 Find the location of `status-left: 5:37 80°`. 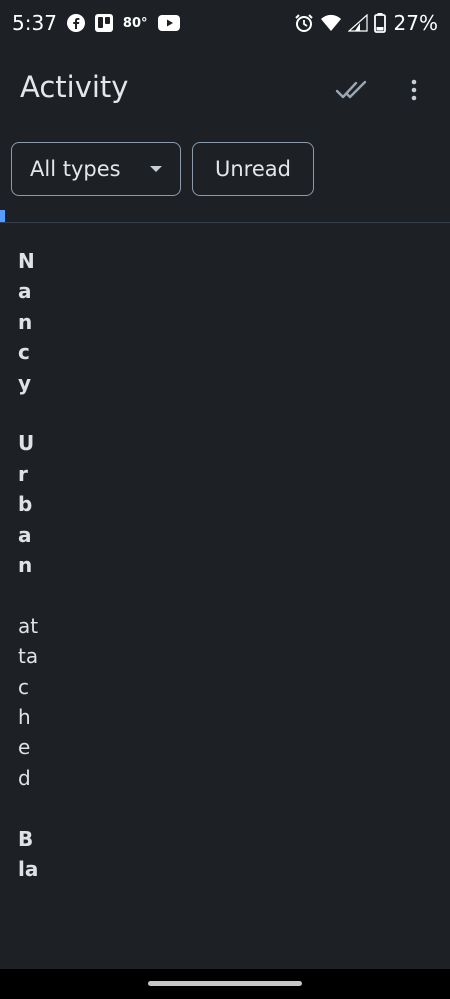

status-left: 5:37 80° is located at coordinates (101, 23).